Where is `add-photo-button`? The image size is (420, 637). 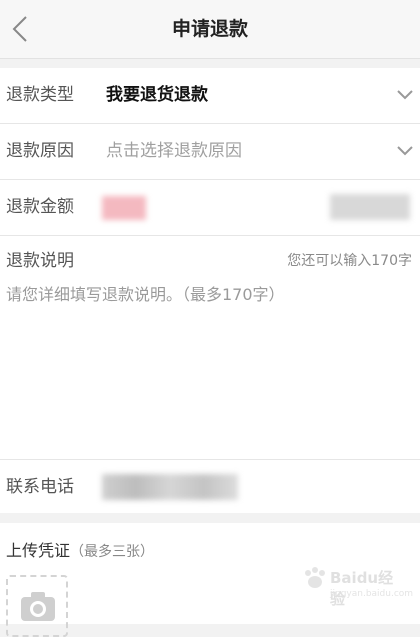
add-photo-button is located at coordinates (37, 606).